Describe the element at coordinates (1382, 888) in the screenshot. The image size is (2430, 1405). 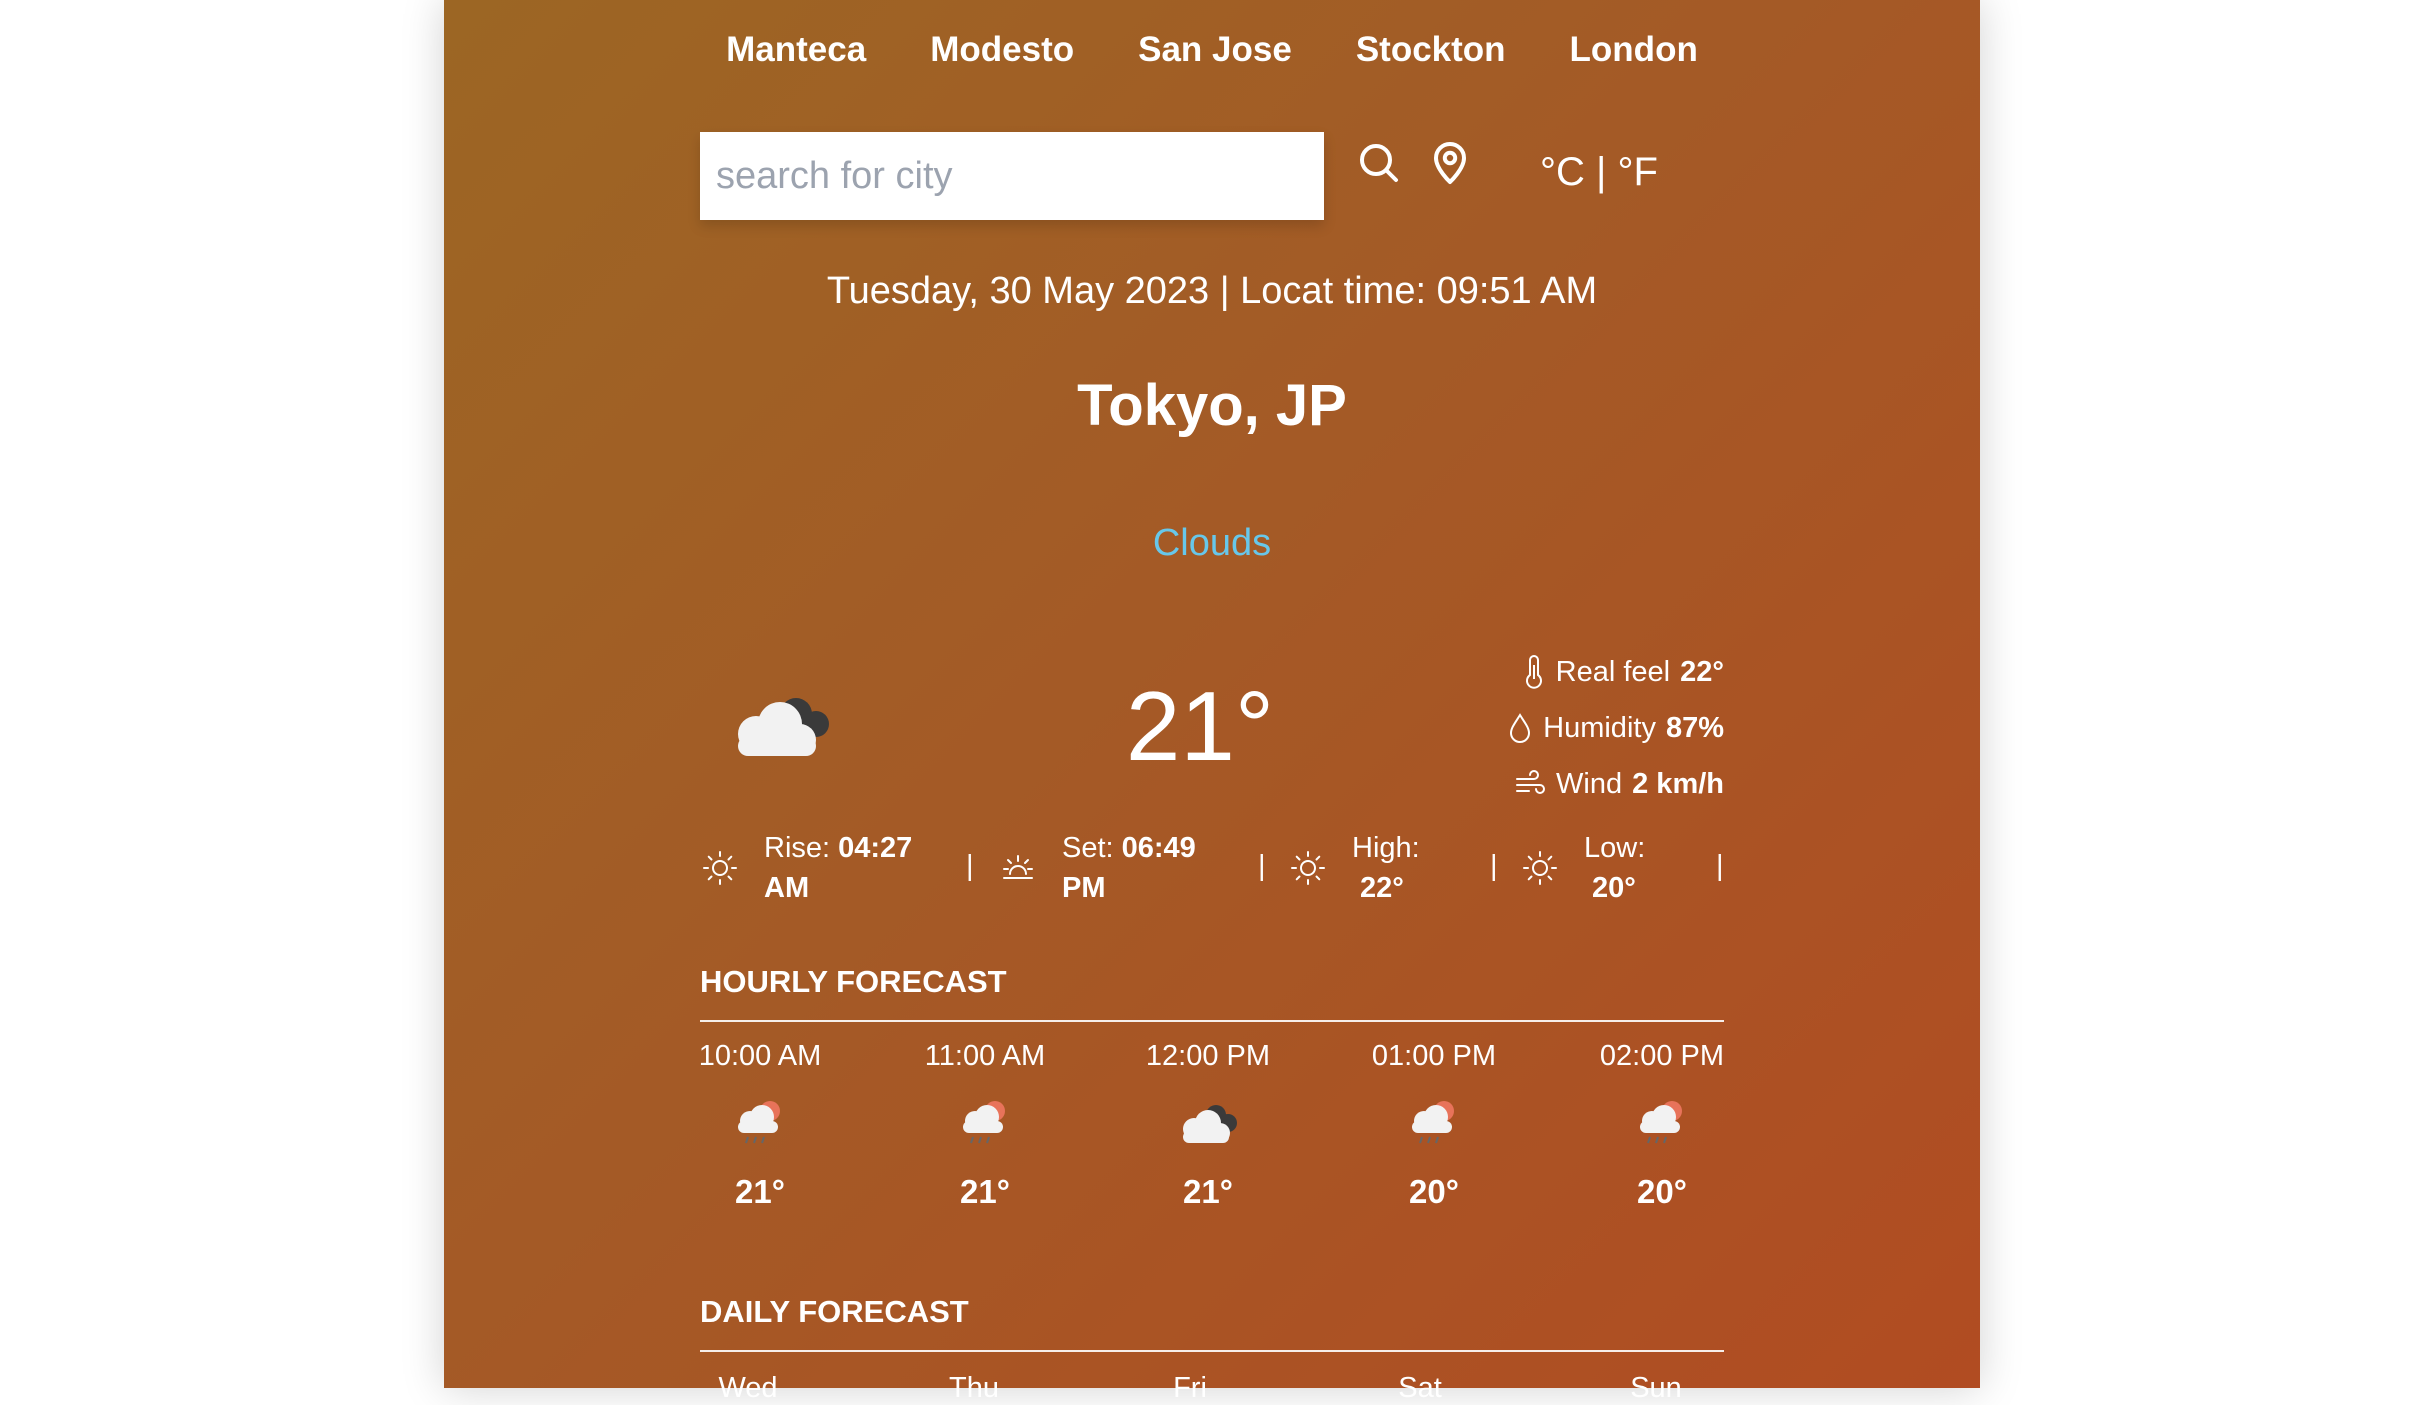
I see `high-value: 22°` at that location.